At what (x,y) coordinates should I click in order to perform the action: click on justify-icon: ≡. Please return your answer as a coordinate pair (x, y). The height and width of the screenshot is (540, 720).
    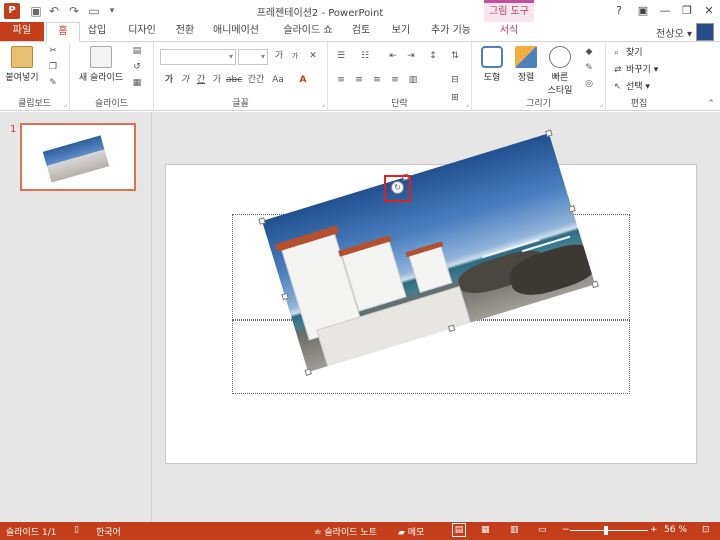
    Looking at the image, I should click on (395, 80).